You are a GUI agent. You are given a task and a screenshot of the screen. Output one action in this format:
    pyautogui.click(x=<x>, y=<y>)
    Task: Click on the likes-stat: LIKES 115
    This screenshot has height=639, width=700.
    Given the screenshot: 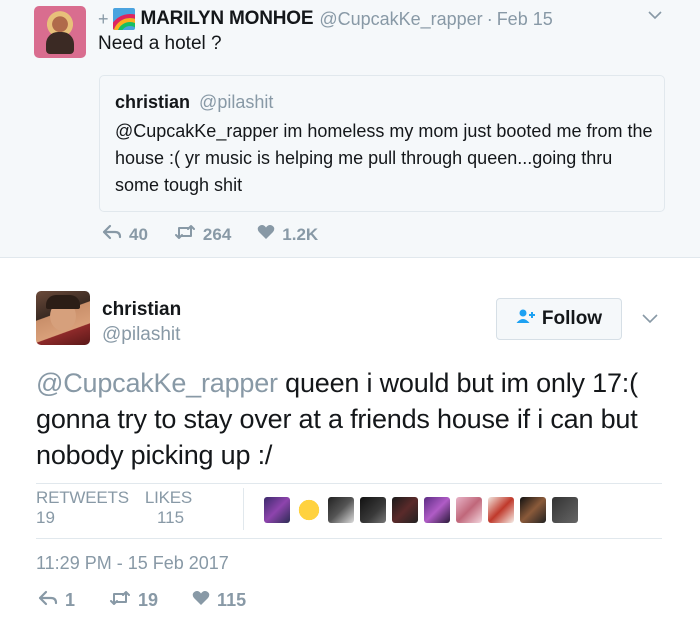 What is the action you would take?
    pyautogui.click(x=168, y=508)
    